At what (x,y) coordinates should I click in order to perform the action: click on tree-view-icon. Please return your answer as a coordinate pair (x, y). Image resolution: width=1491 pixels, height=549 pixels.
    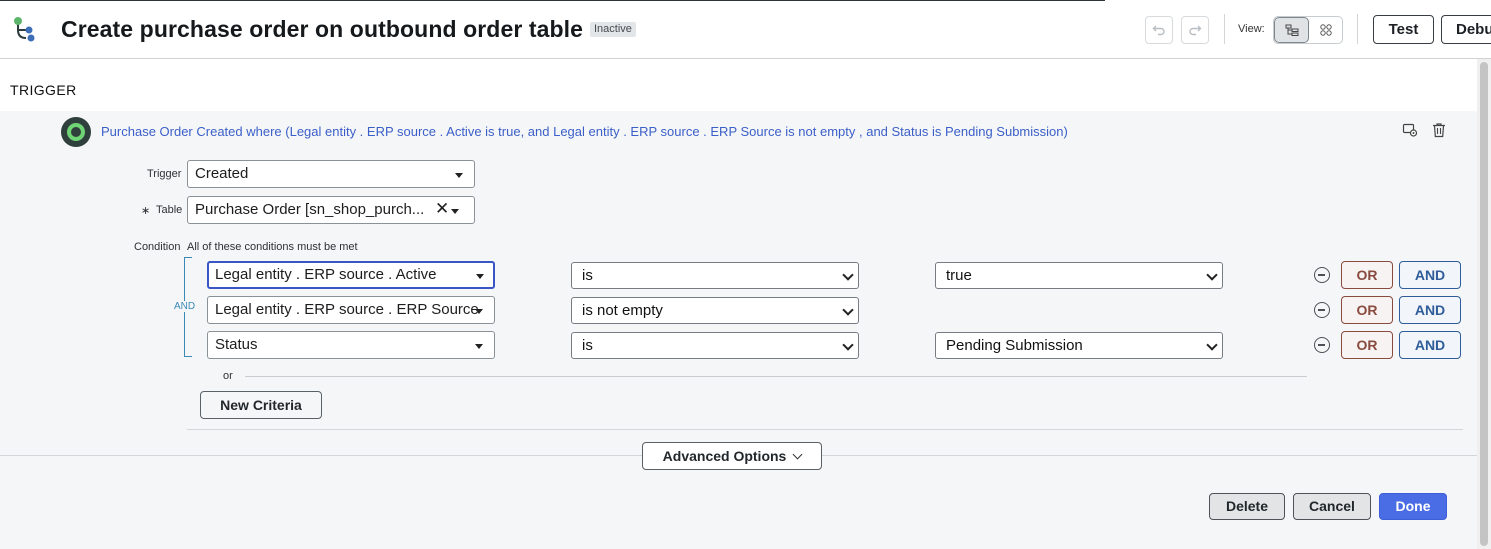
    Looking at the image, I should click on (1291, 30).